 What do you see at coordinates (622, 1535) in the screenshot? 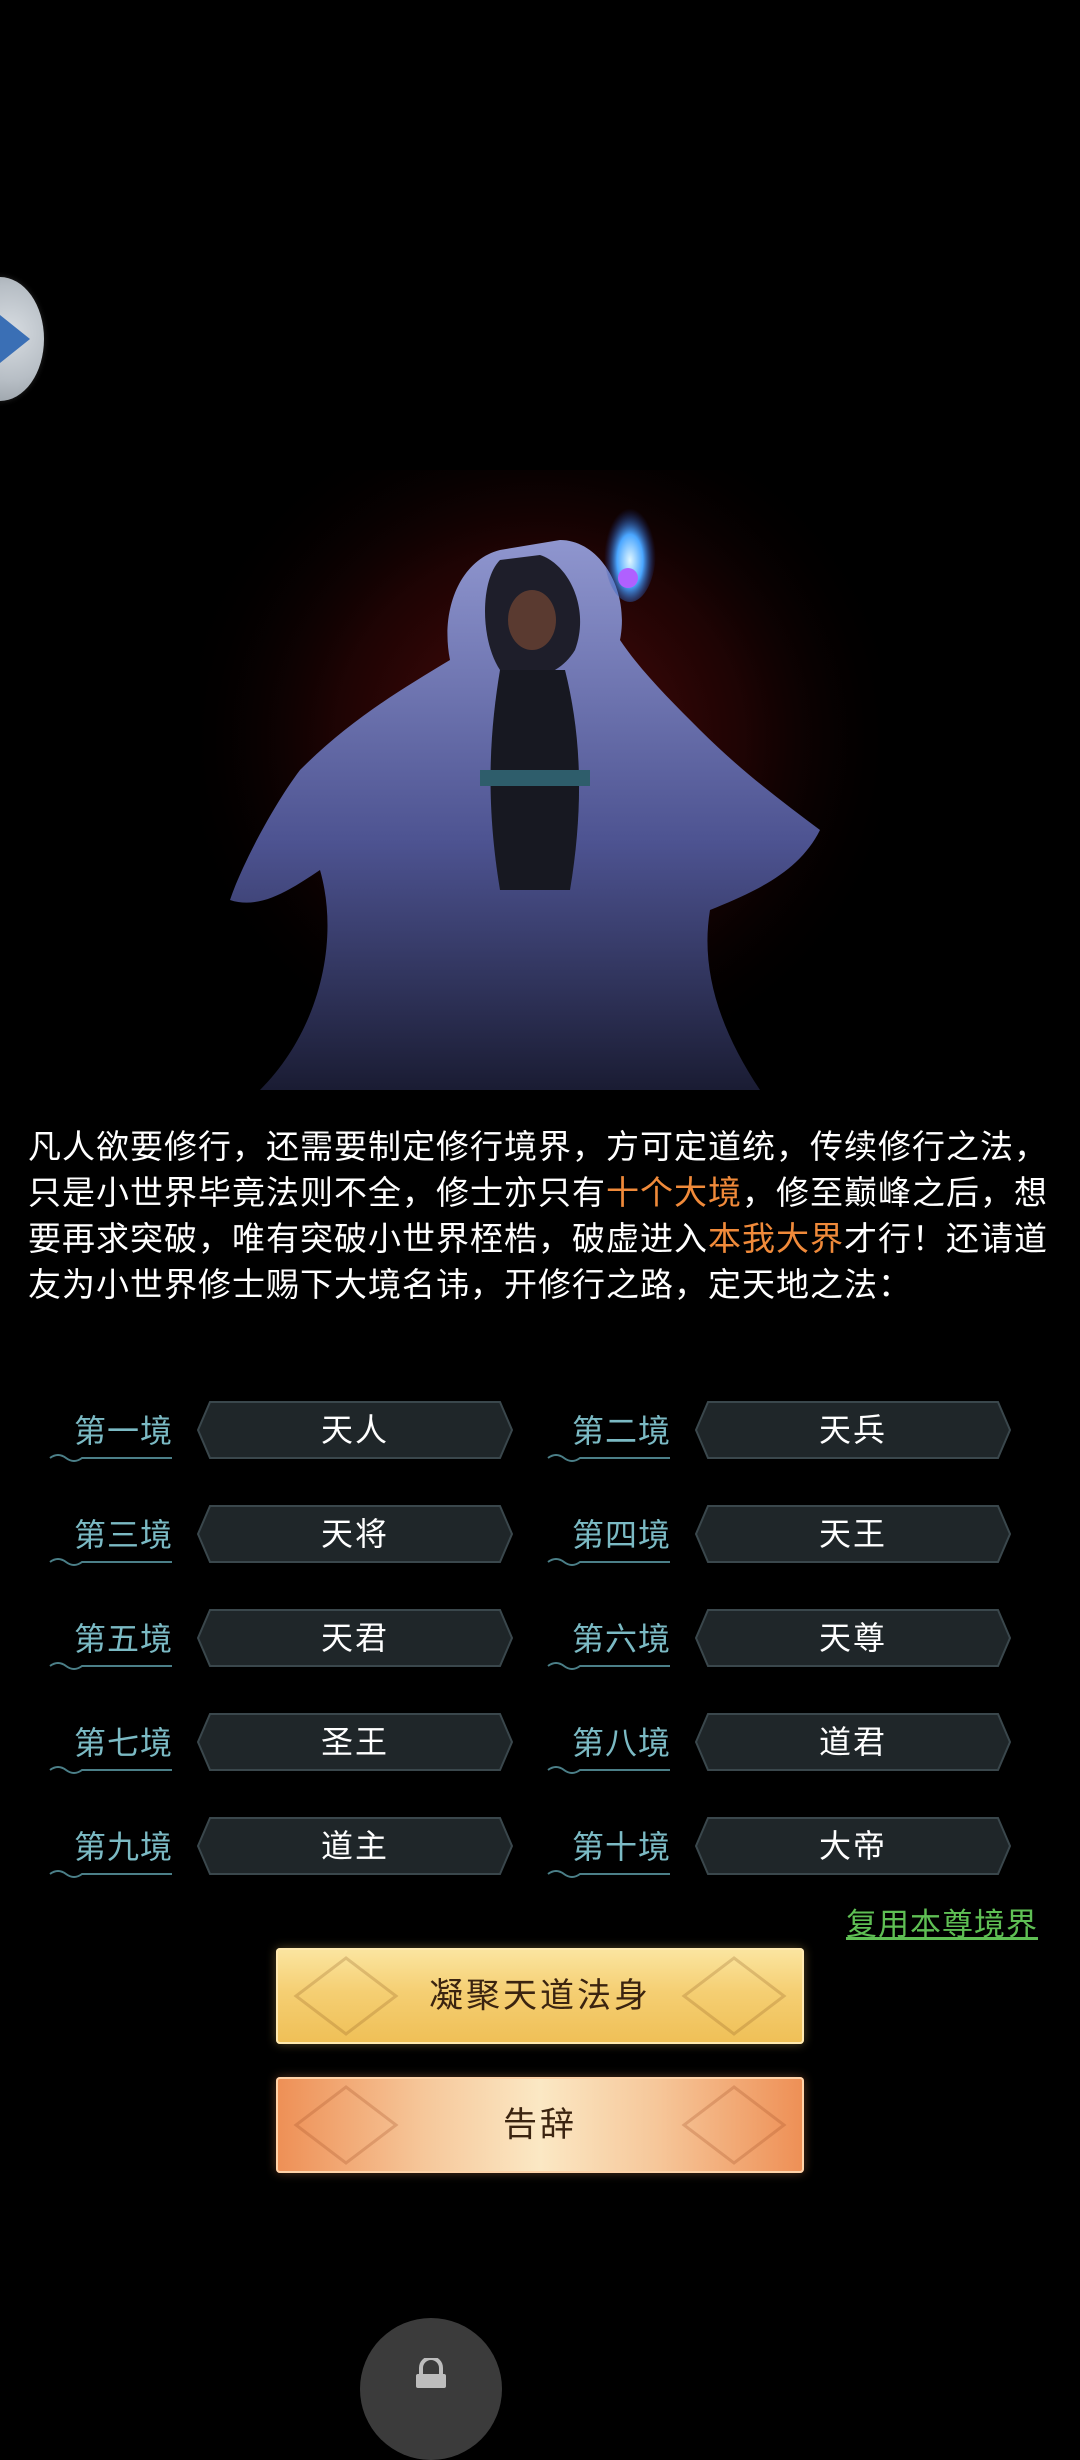
I see `realm-label: 第四境` at bounding box center [622, 1535].